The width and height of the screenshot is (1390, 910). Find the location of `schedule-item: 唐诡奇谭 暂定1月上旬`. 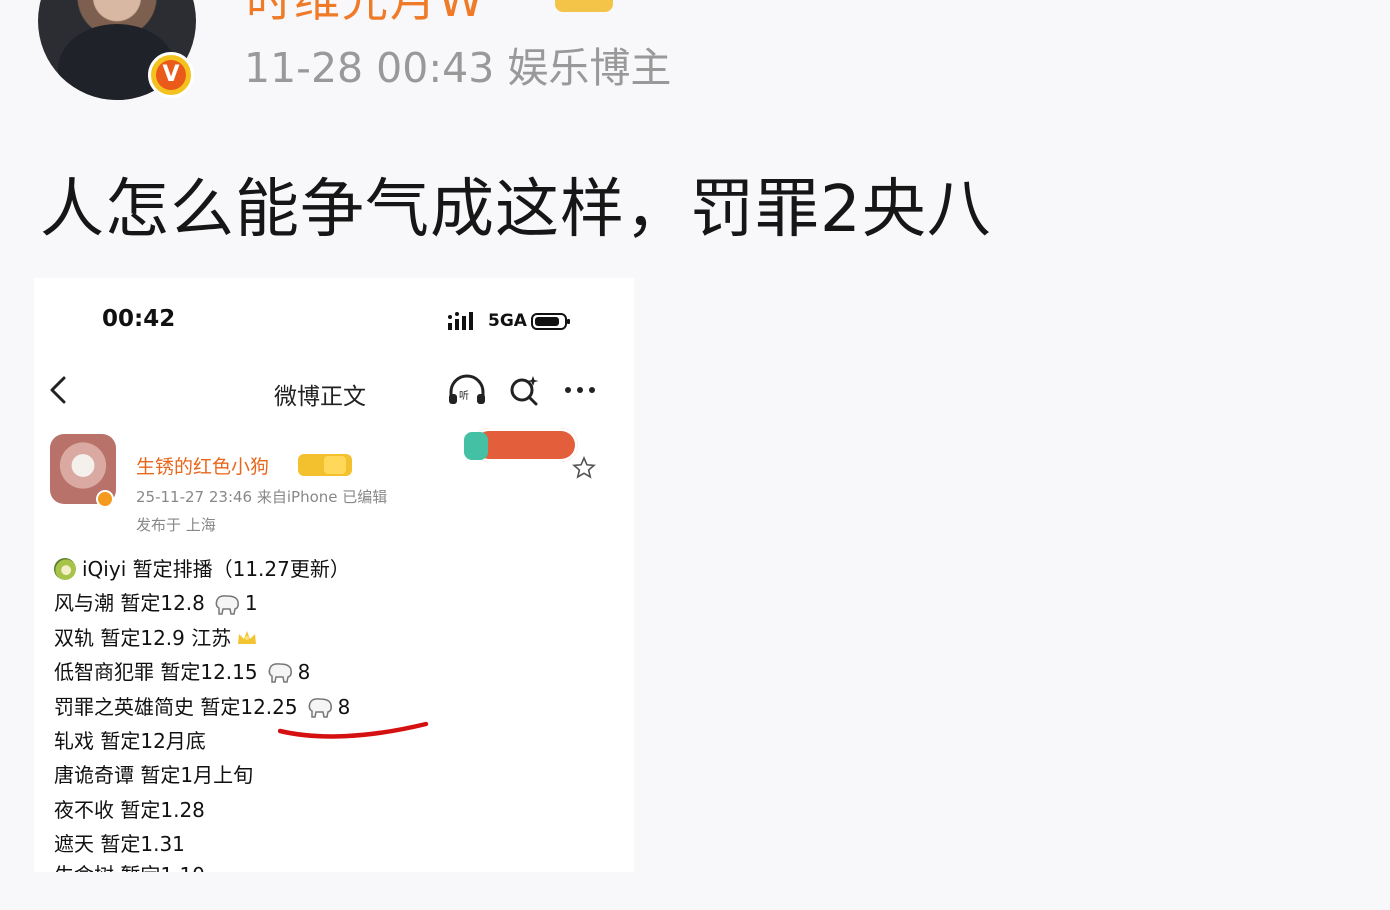

schedule-item: 唐诡奇谭 暂定1月上旬 is located at coordinates (202, 775).